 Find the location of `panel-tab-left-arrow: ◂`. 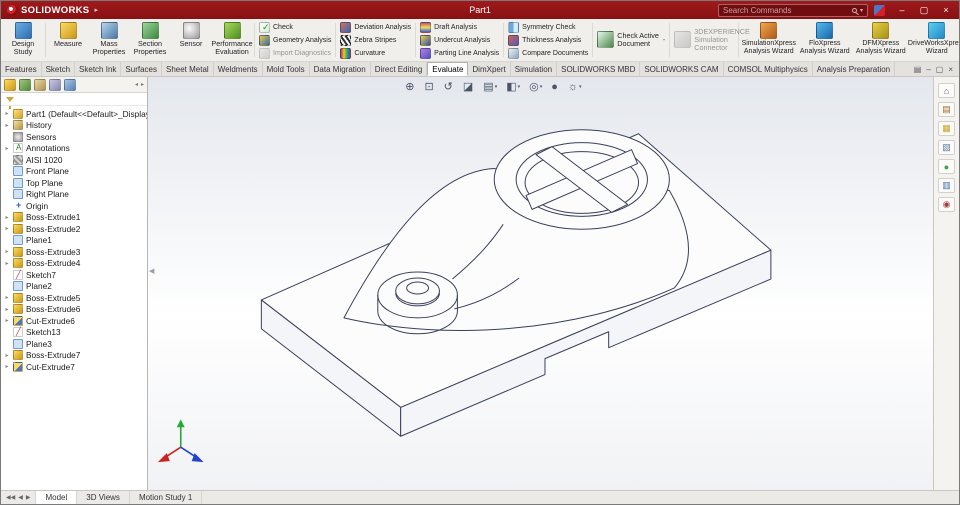

panel-tab-left-arrow: ◂ is located at coordinates (136, 84).